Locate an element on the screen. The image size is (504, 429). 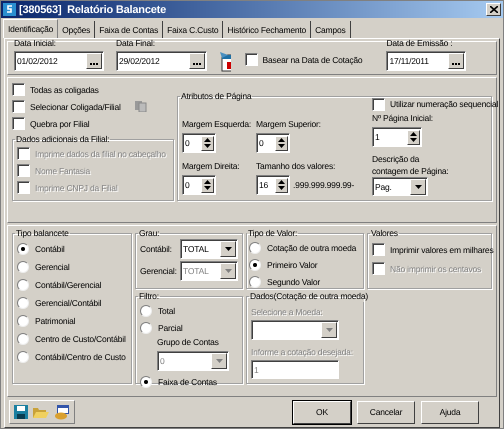
value-mask: .999.999.999.99- is located at coordinates (323, 185).